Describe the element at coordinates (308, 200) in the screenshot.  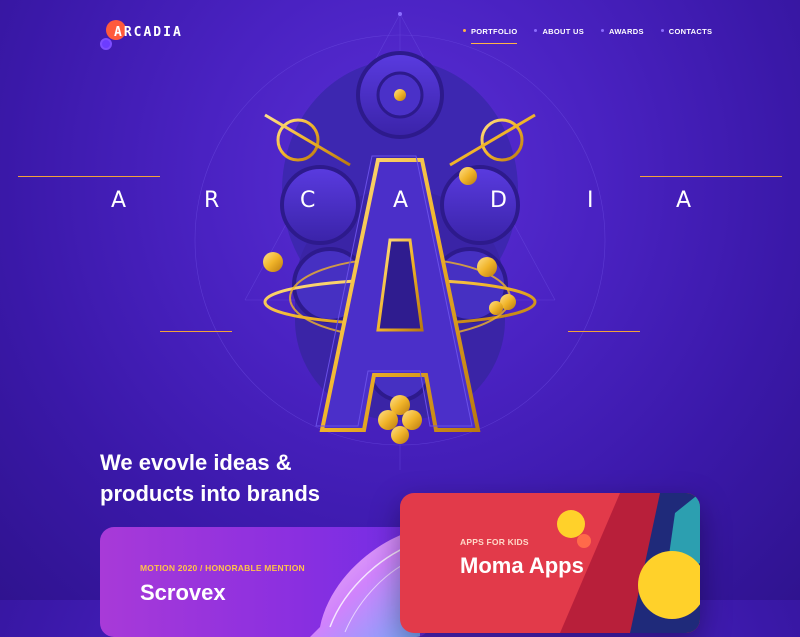
I see `hero-letter: C` at that location.